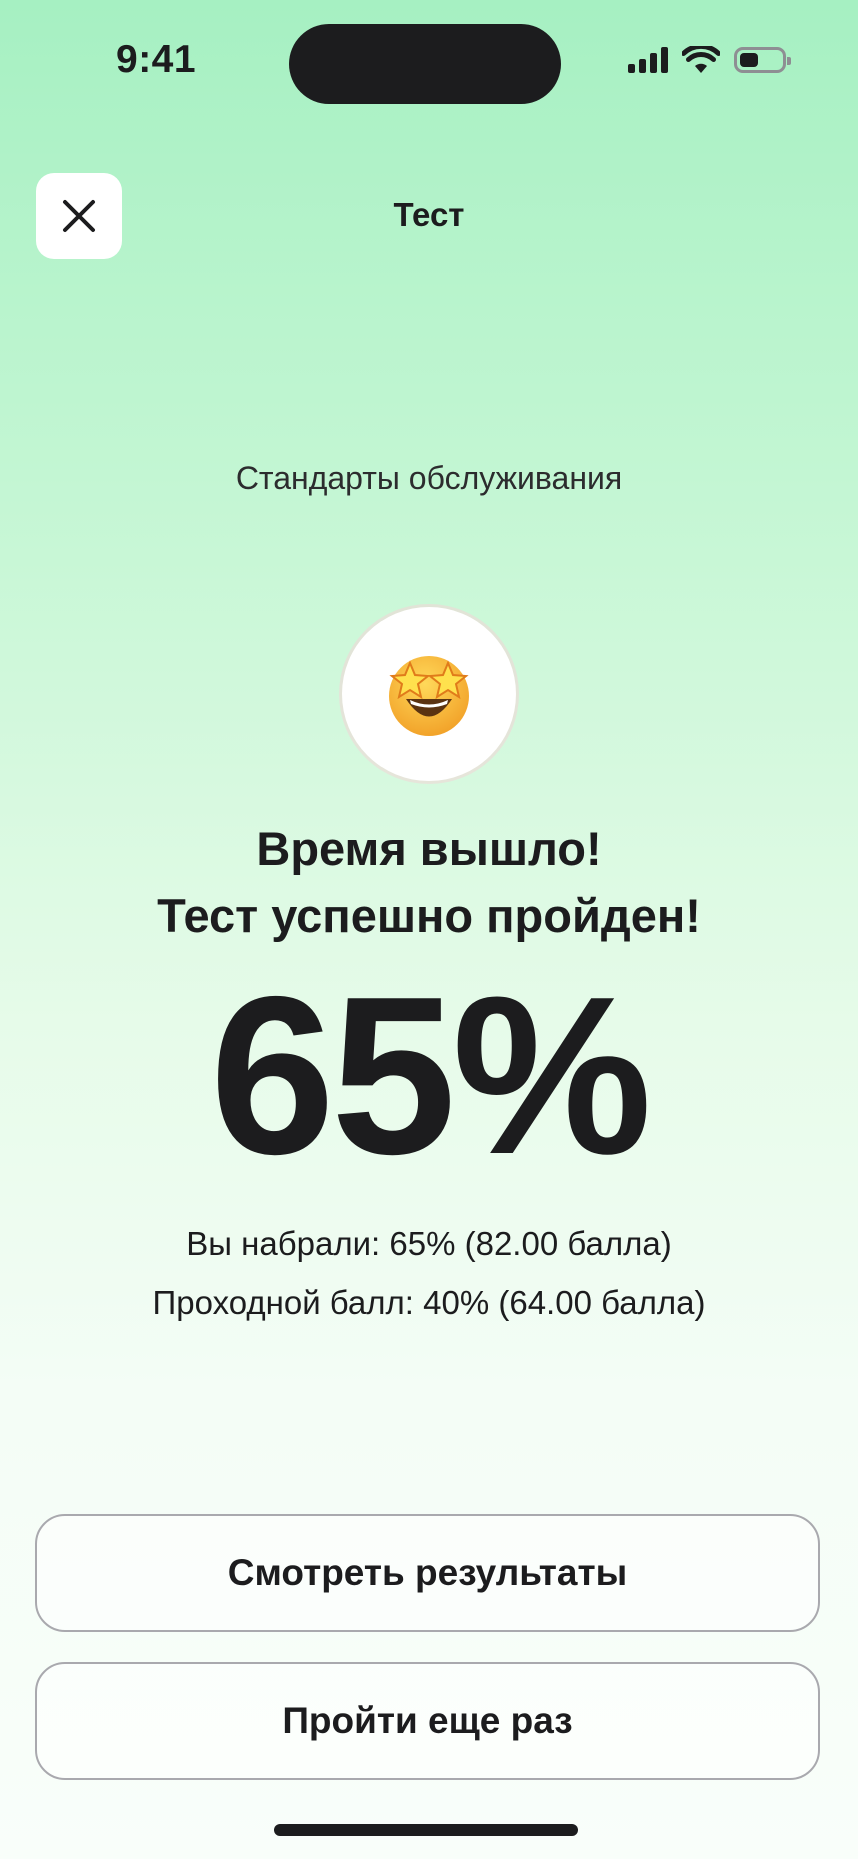 Image resolution: width=858 pixels, height=1859 pixels. What do you see at coordinates (701, 59) in the screenshot?
I see `wifi-icon` at bounding box center [701, 59].